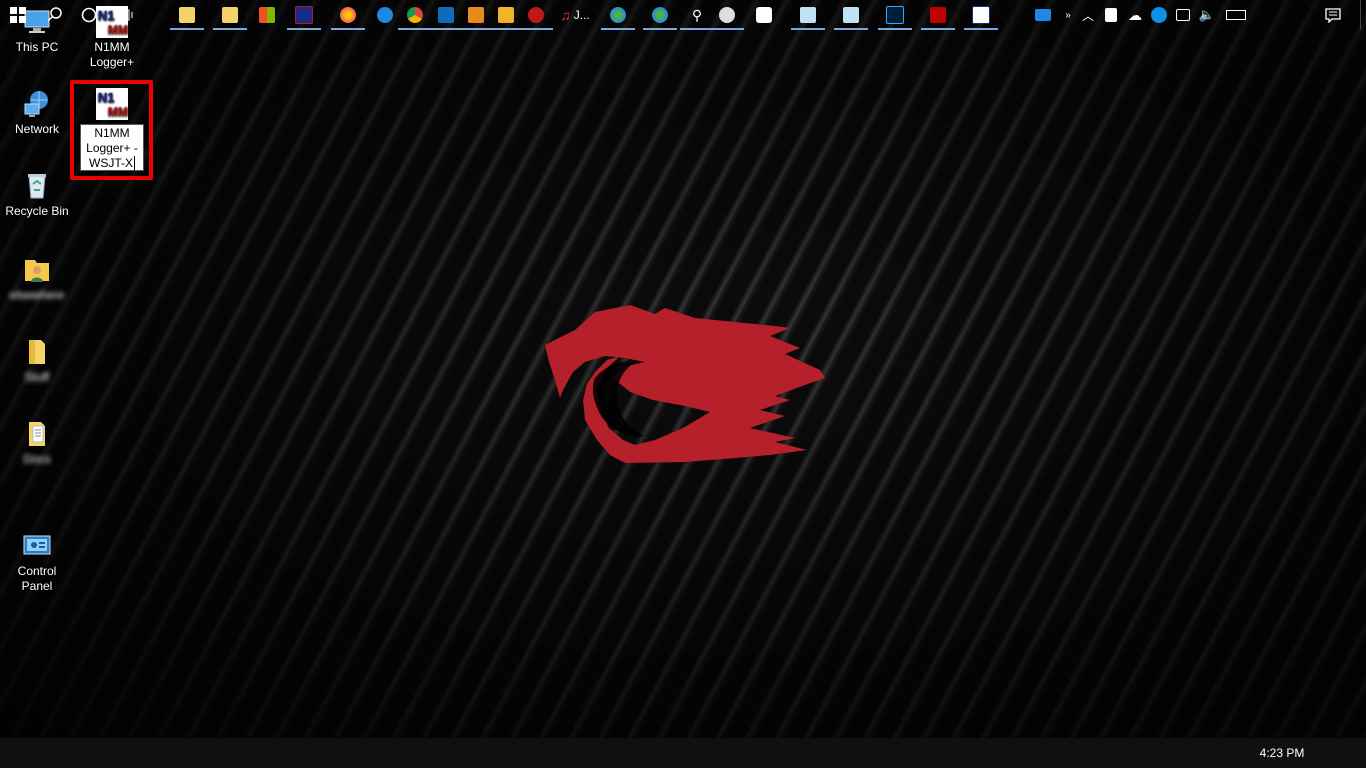  I want to click on tray-onedrive: ☁, so click(1135, 15).